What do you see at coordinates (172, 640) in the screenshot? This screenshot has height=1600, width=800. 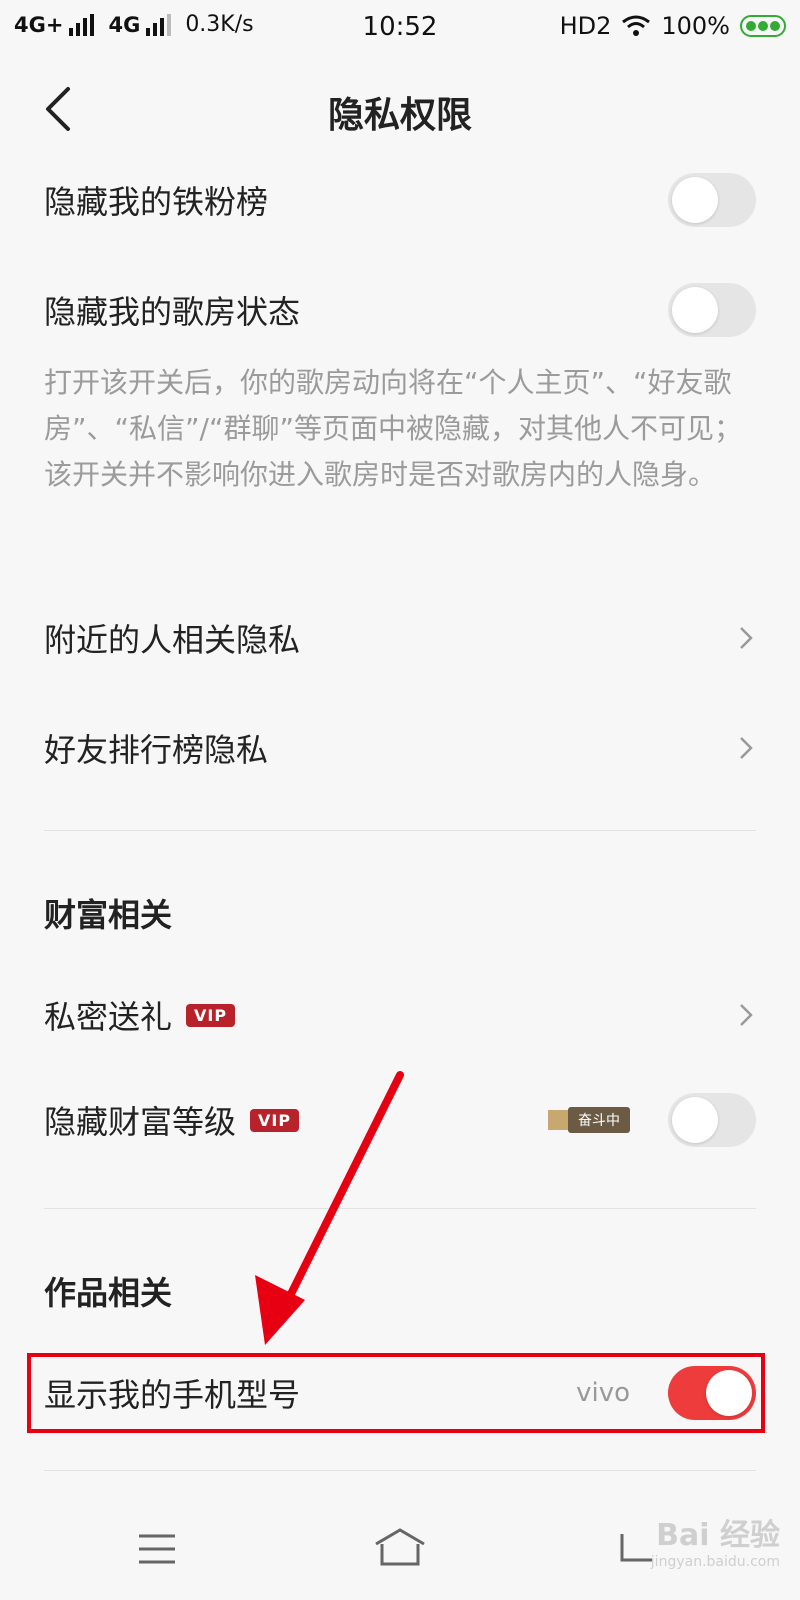 I see `nearby-privacy-label: 附近的人相关隐私` at bounding box center [172, 640].